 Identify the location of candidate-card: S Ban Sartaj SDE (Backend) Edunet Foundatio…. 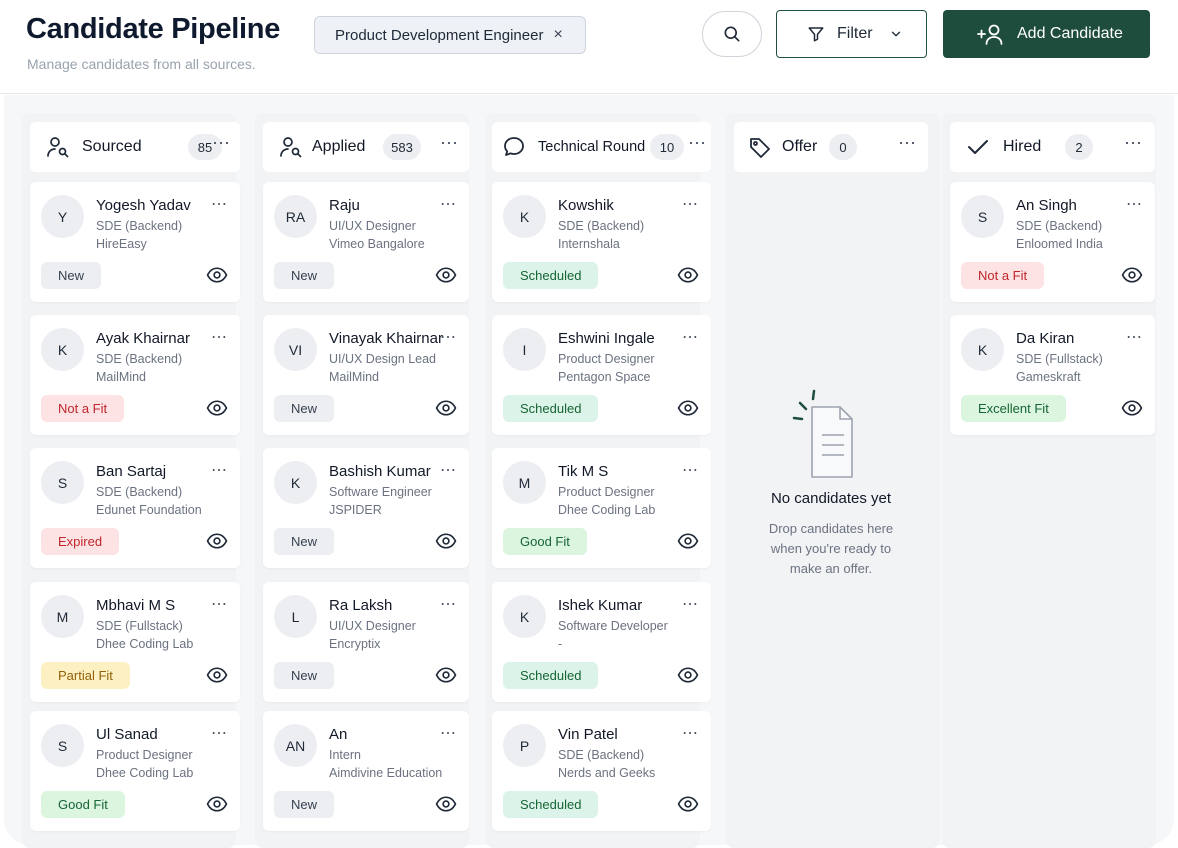
(135, 508).